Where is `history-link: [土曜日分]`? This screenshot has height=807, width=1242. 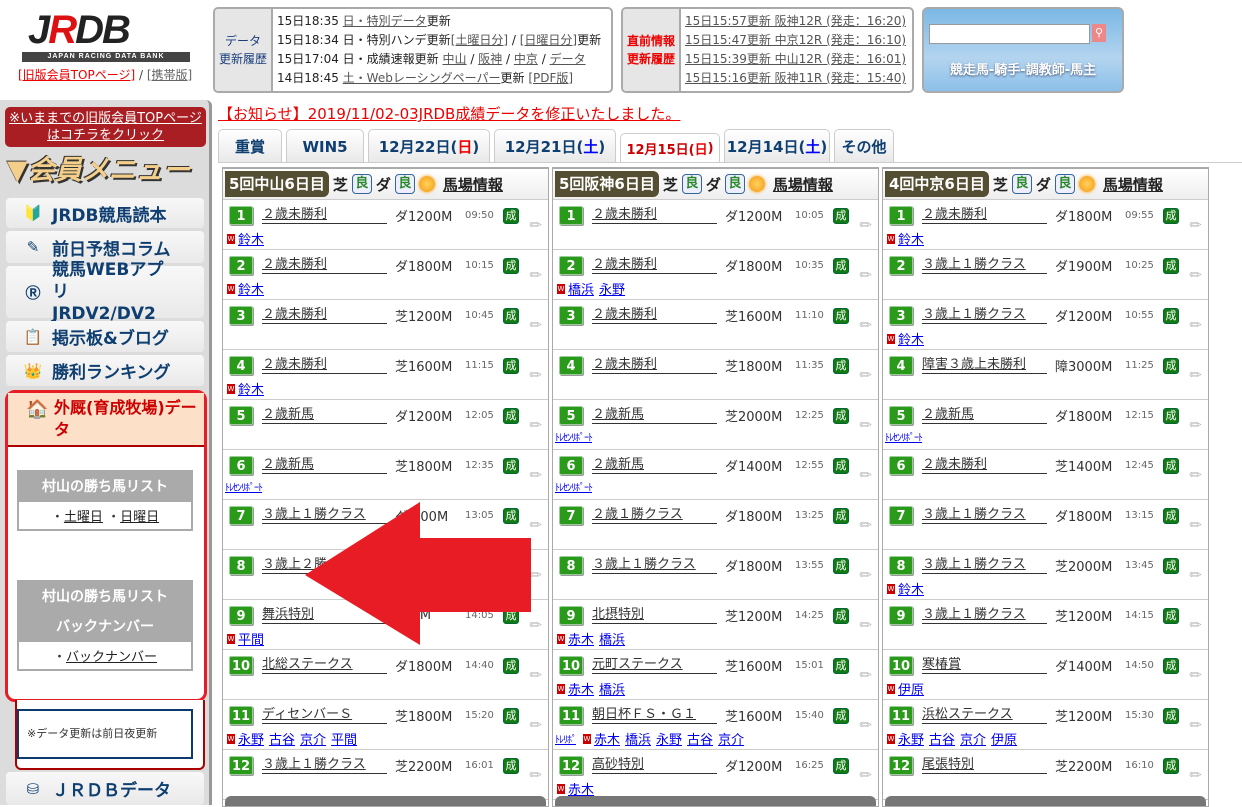 history-link: [土曜日分] is located at coordinates (479, 40).